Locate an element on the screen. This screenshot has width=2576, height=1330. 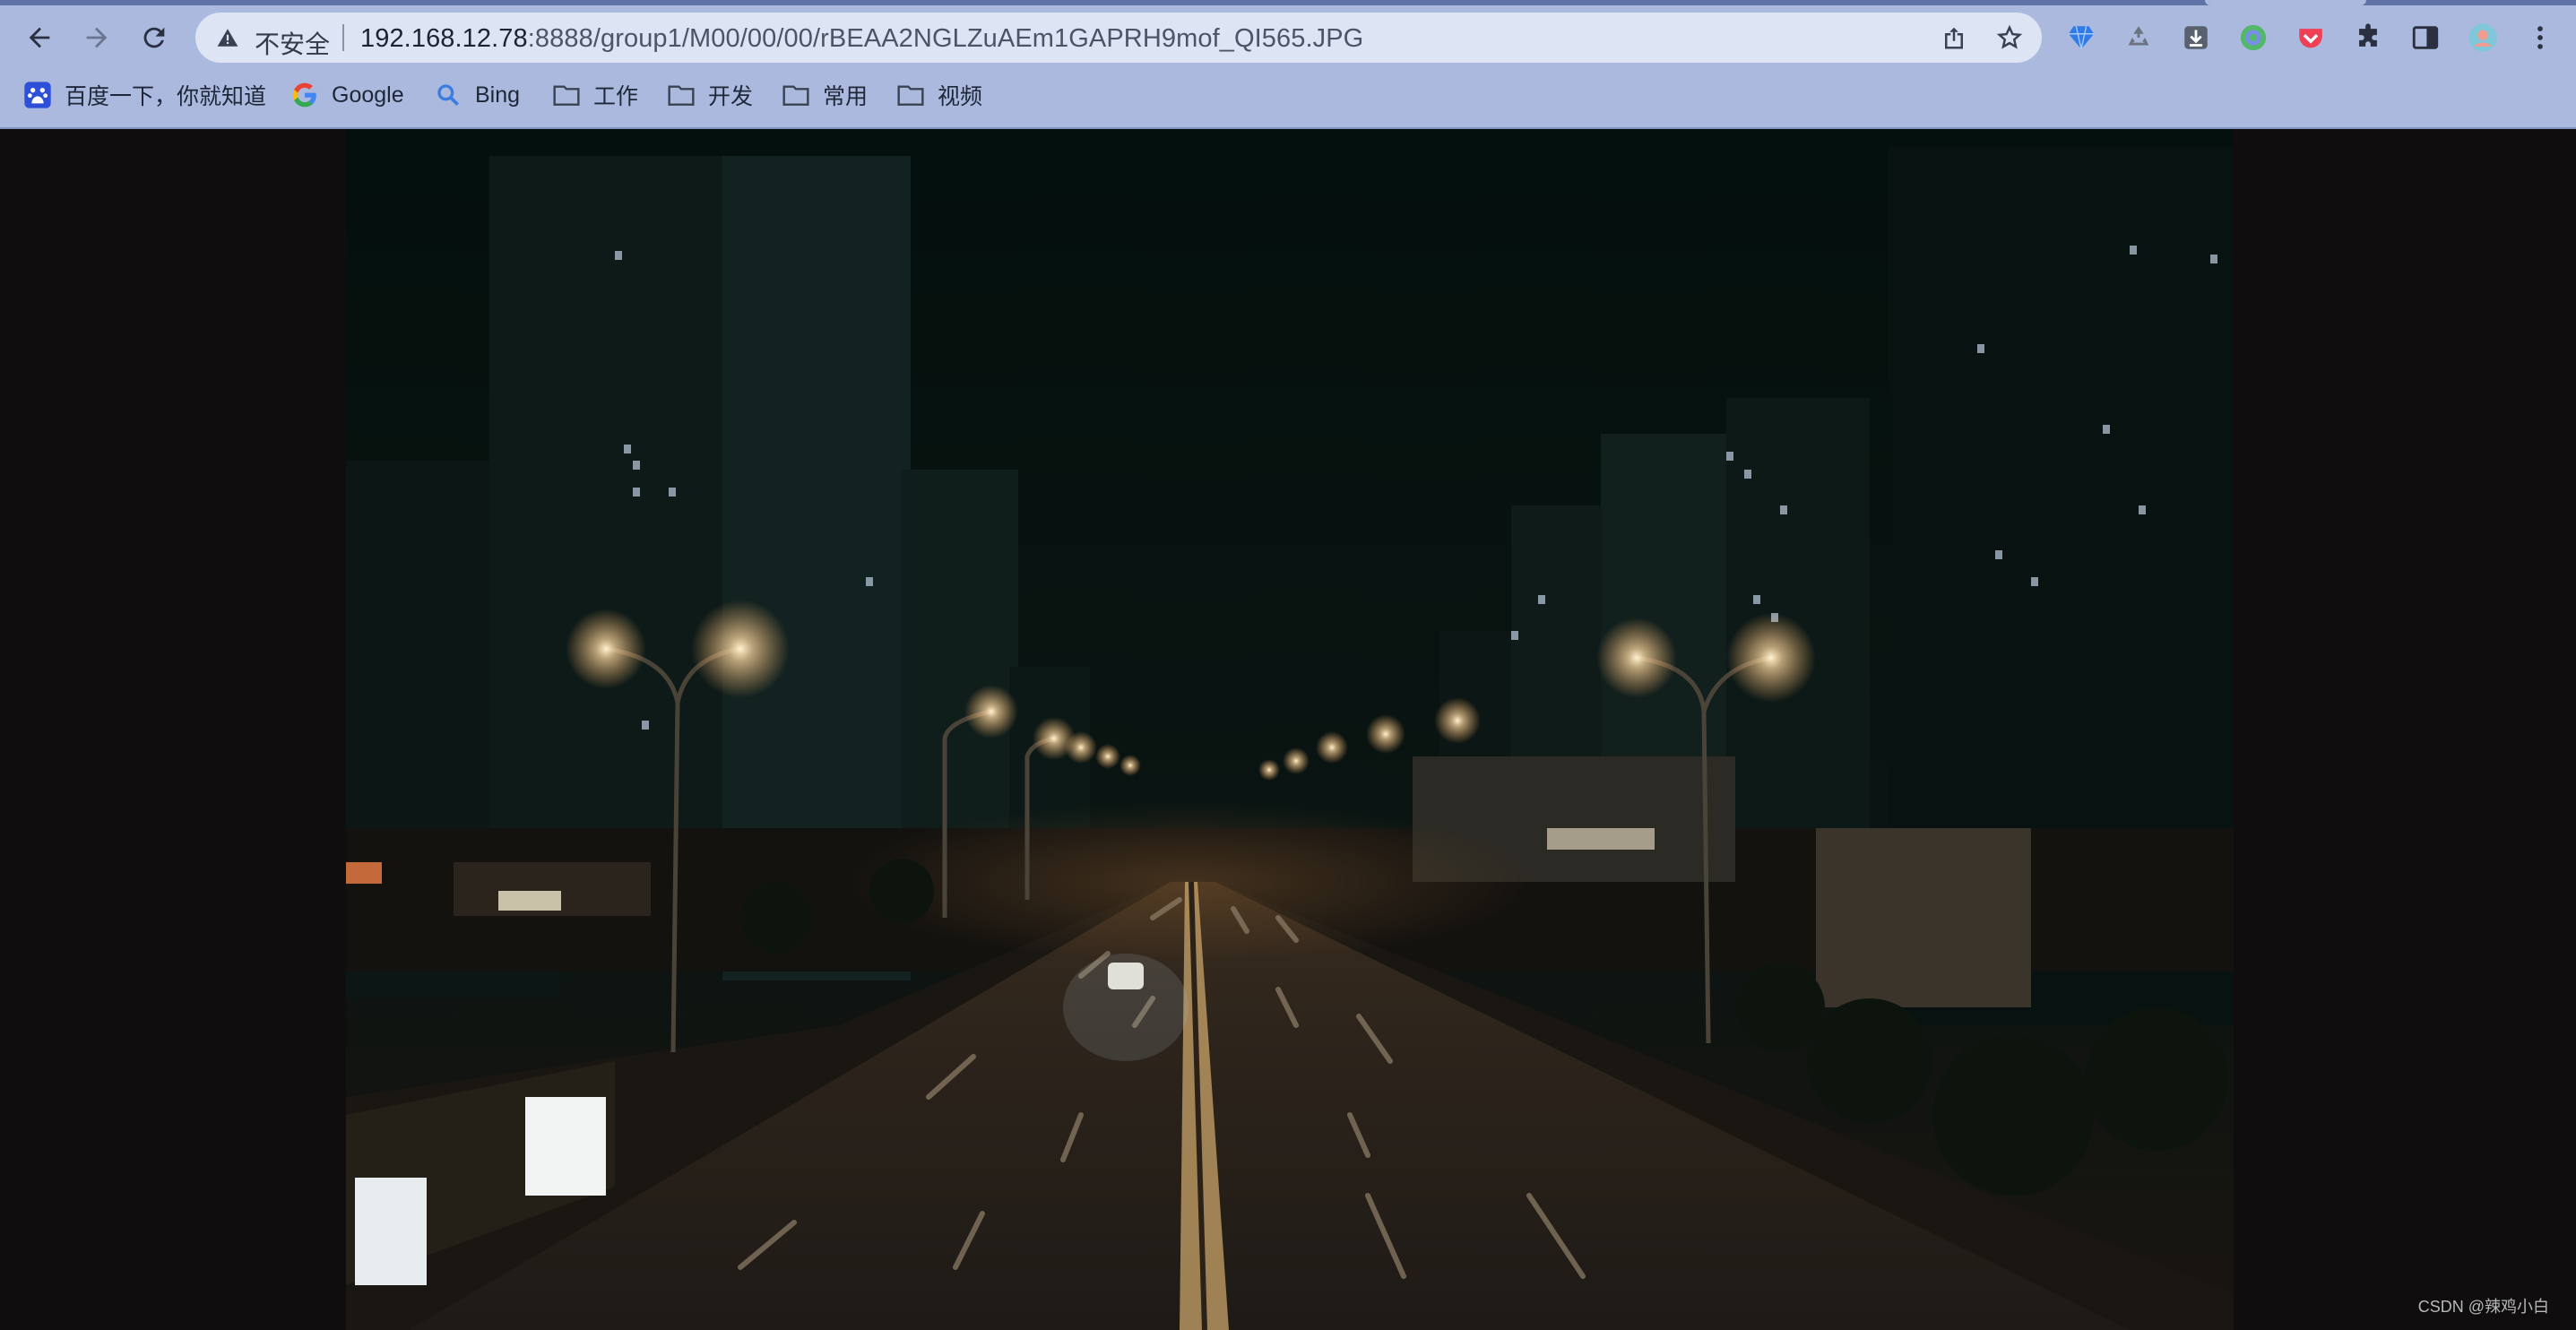
bookmark-folder-dev: 开发 is located at coordinates (710, 95).